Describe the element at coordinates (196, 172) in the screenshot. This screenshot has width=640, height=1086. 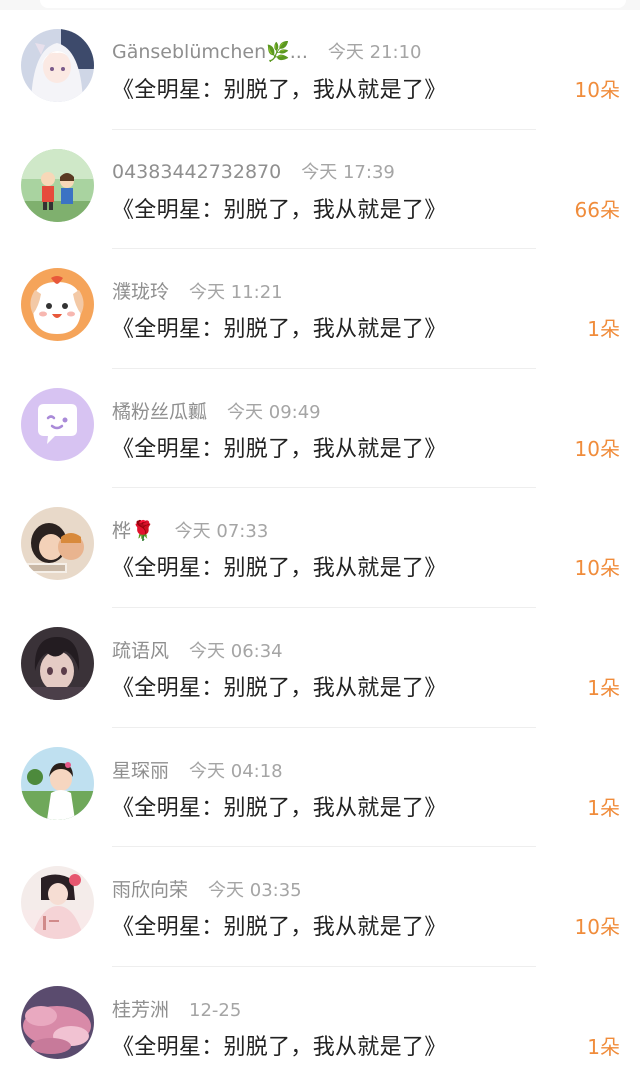
I see `user-name: 04383442732870` at that location.